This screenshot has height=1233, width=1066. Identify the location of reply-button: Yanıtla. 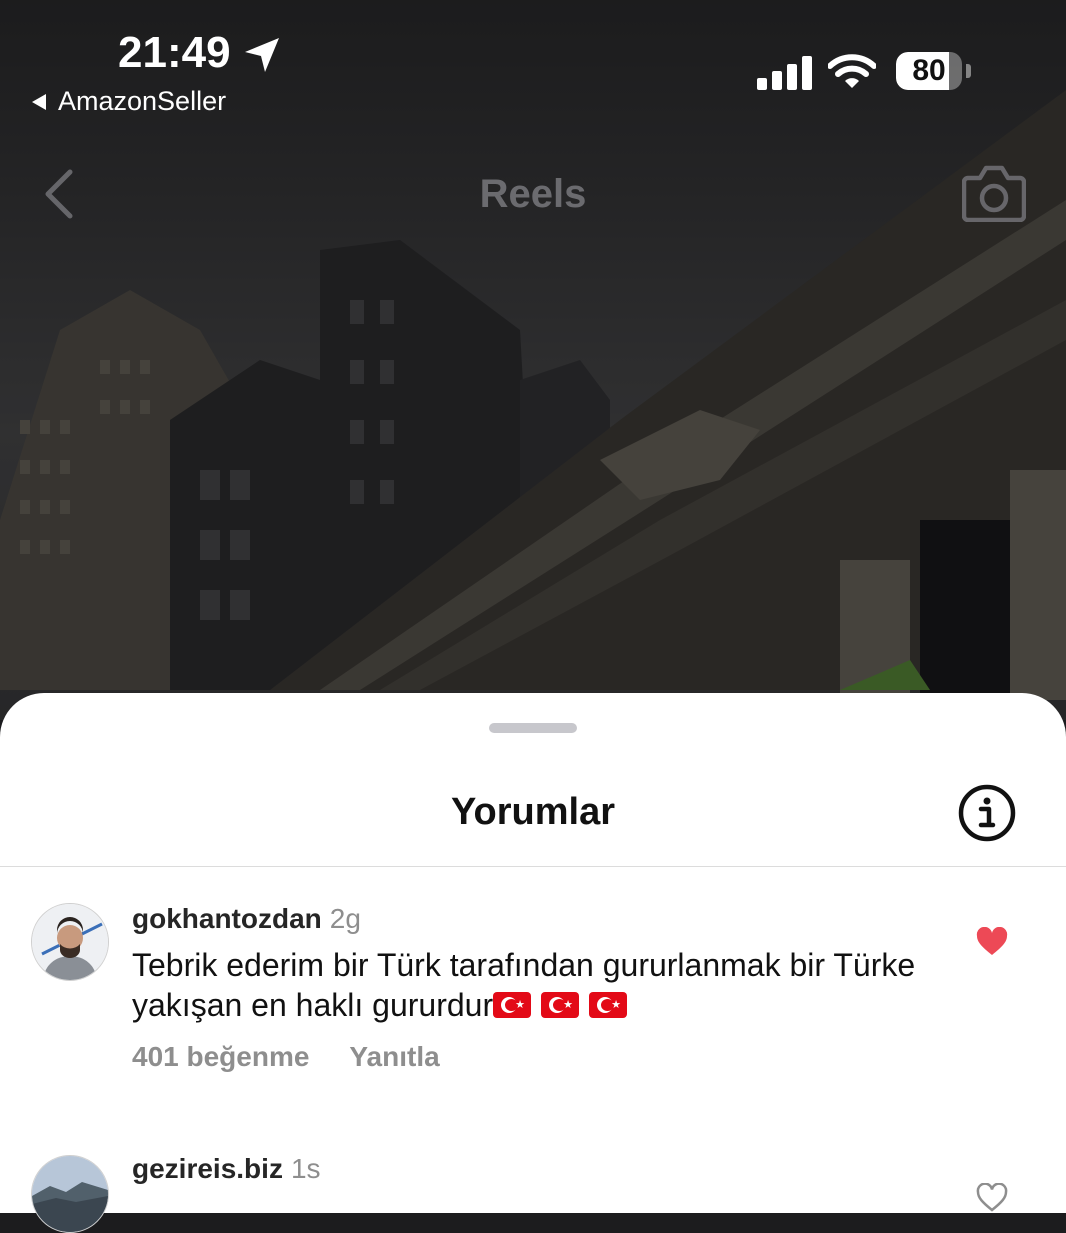
(394, 1056).